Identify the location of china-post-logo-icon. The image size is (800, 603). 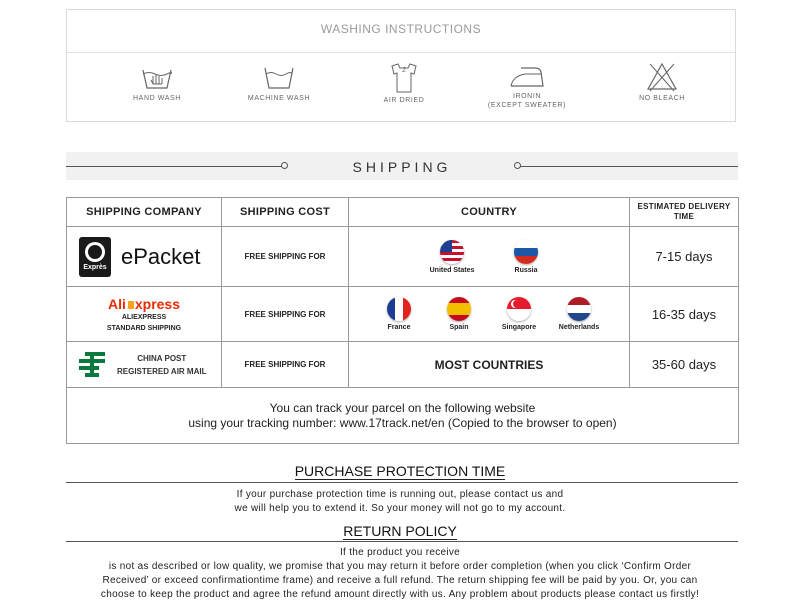
(92, 364).